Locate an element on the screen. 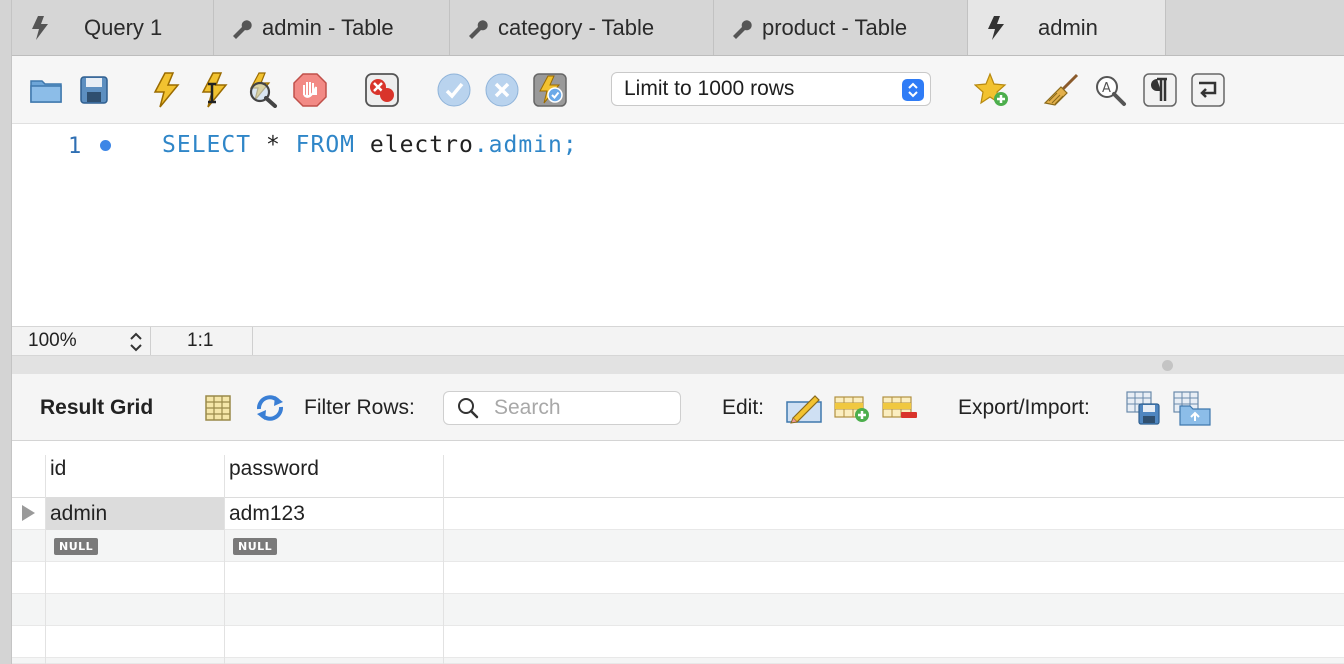  tab-query-1: Query 1 is located at coordinates (113, 27).